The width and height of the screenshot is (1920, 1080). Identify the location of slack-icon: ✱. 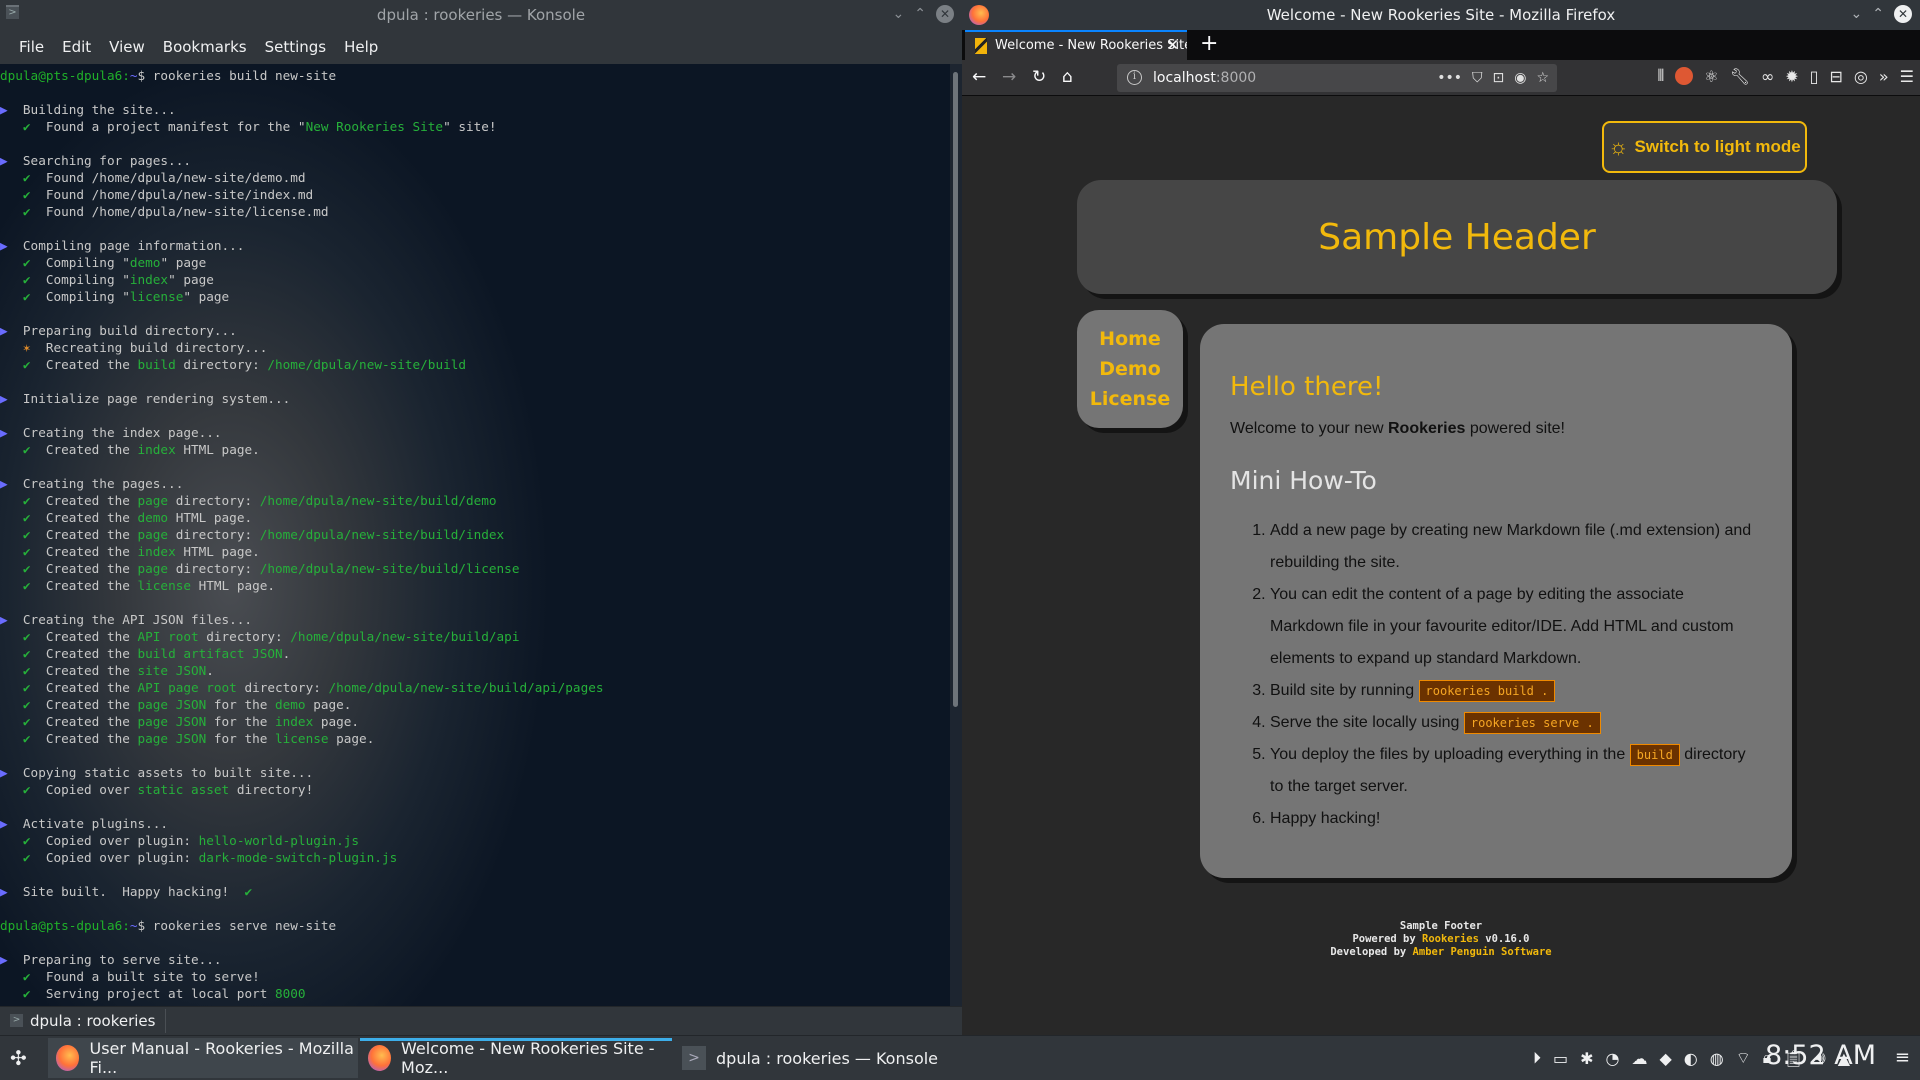
(1586, 1058).